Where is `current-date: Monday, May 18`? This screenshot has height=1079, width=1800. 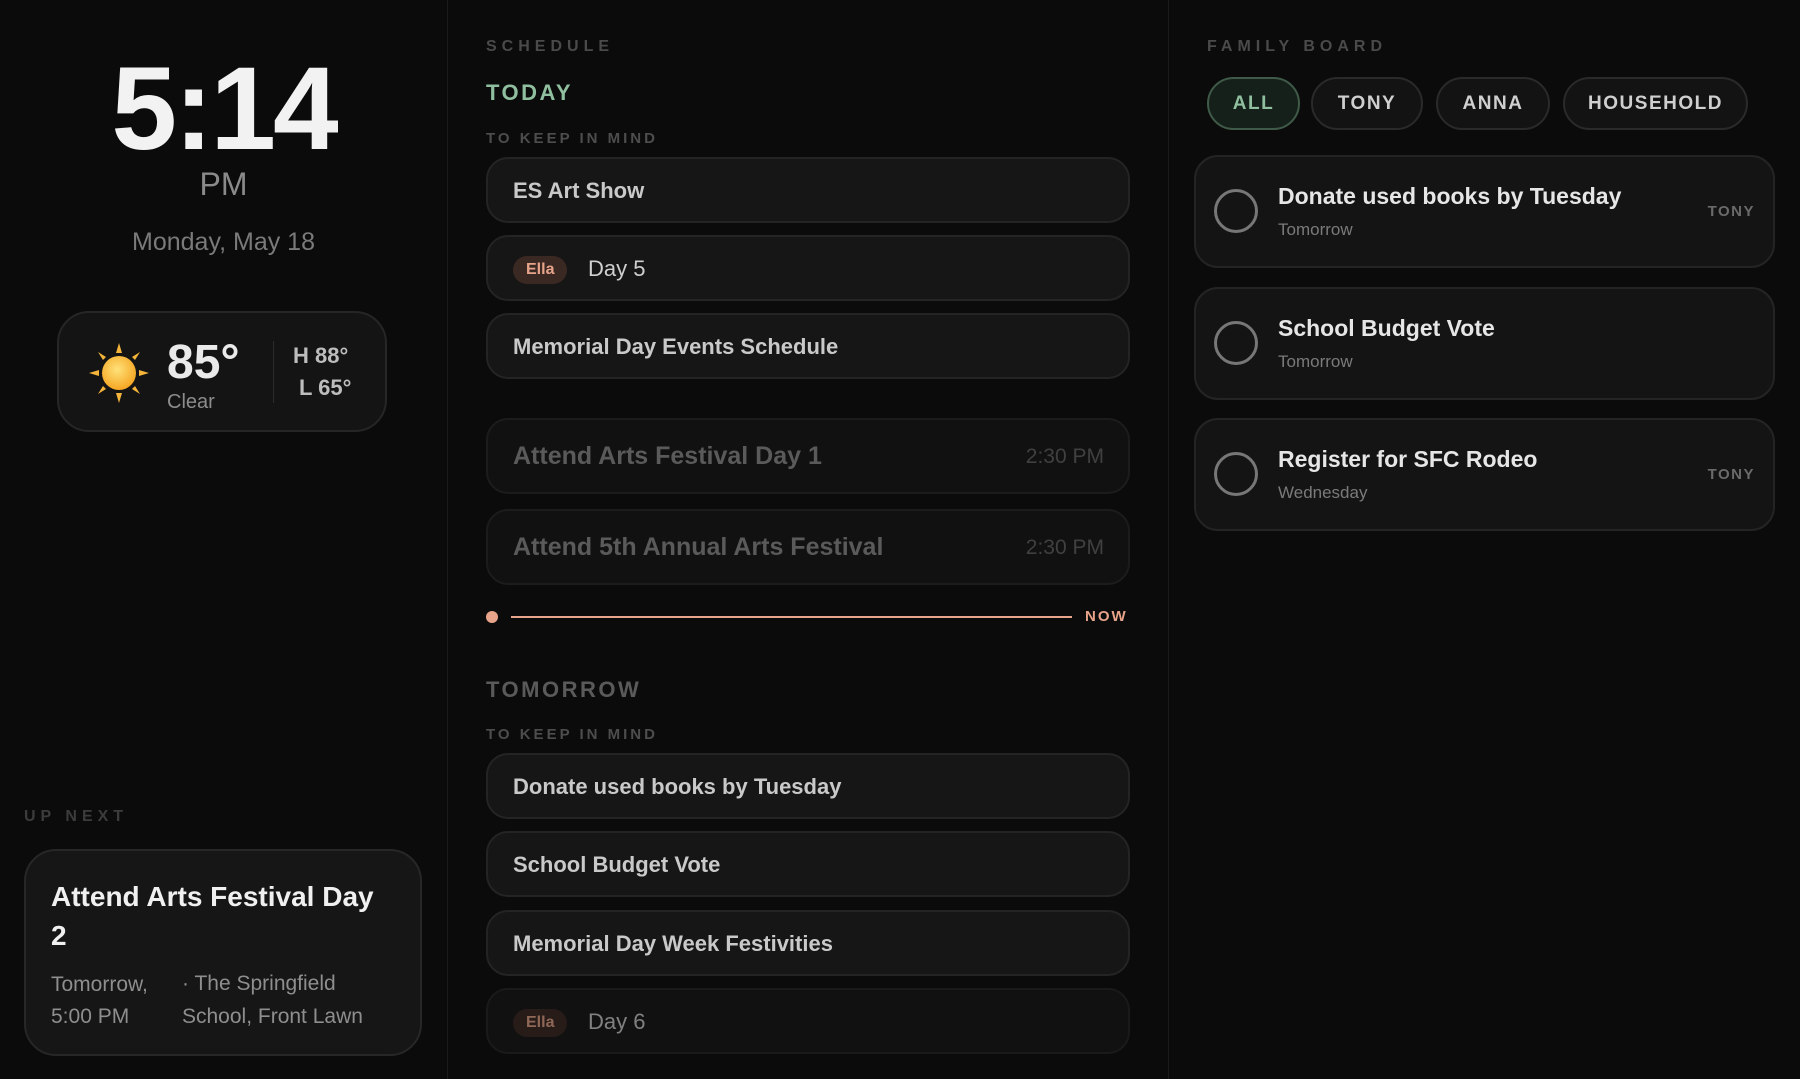 current-date: Monday, May 18 is located at coordinates (223, 242).